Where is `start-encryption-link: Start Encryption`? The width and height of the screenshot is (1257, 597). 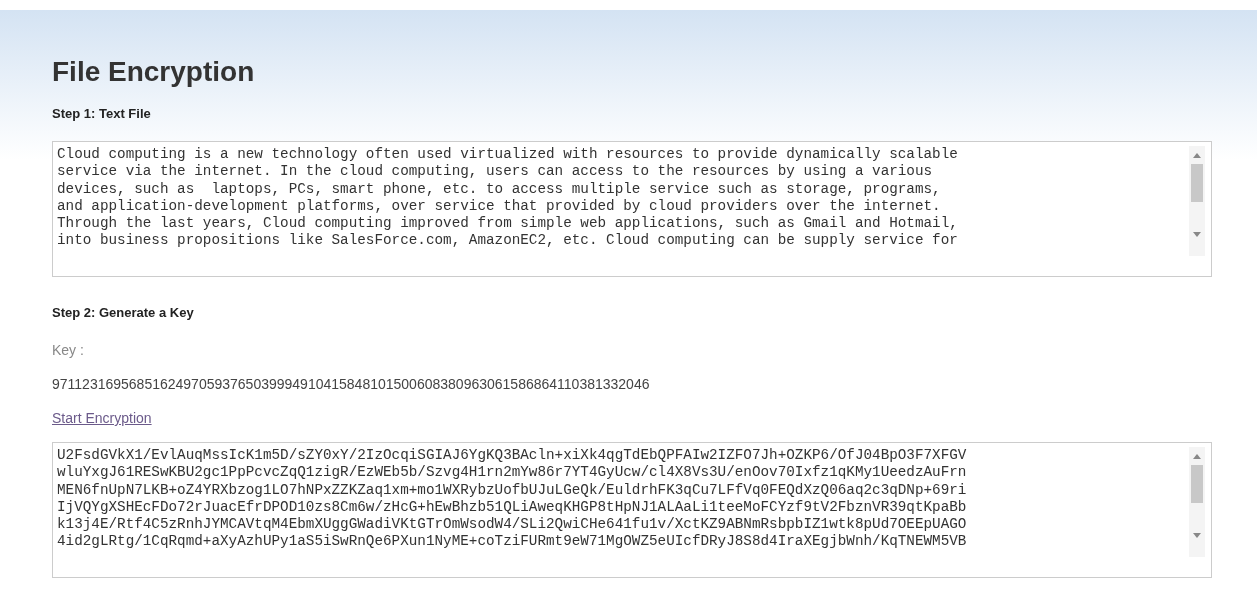 start-encryption-link: Start Encryption is located at coordinates (102, 418).